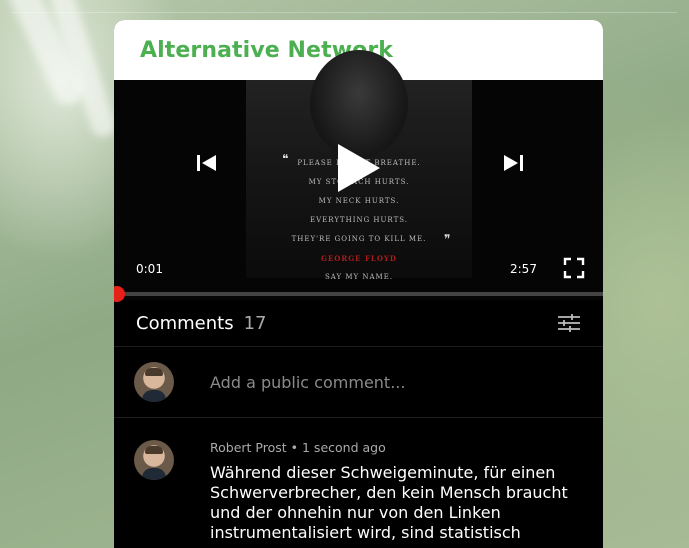 The image size is (689, 548). Describe the element at coordinates (207, 163) in the screenshot. I see `skip-previous-icon` at that location.